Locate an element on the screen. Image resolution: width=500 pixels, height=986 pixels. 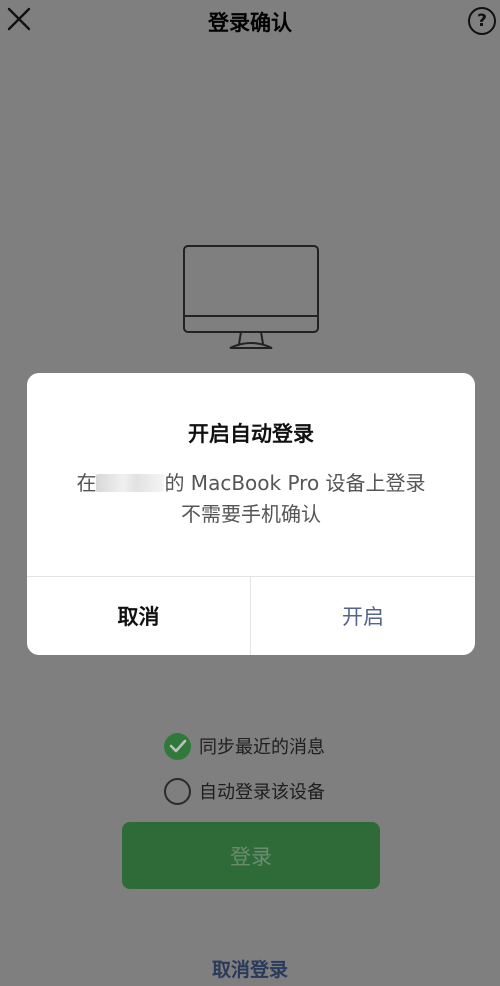
dialog-cancel-button: 取消 is located at coordinates (138, 616).